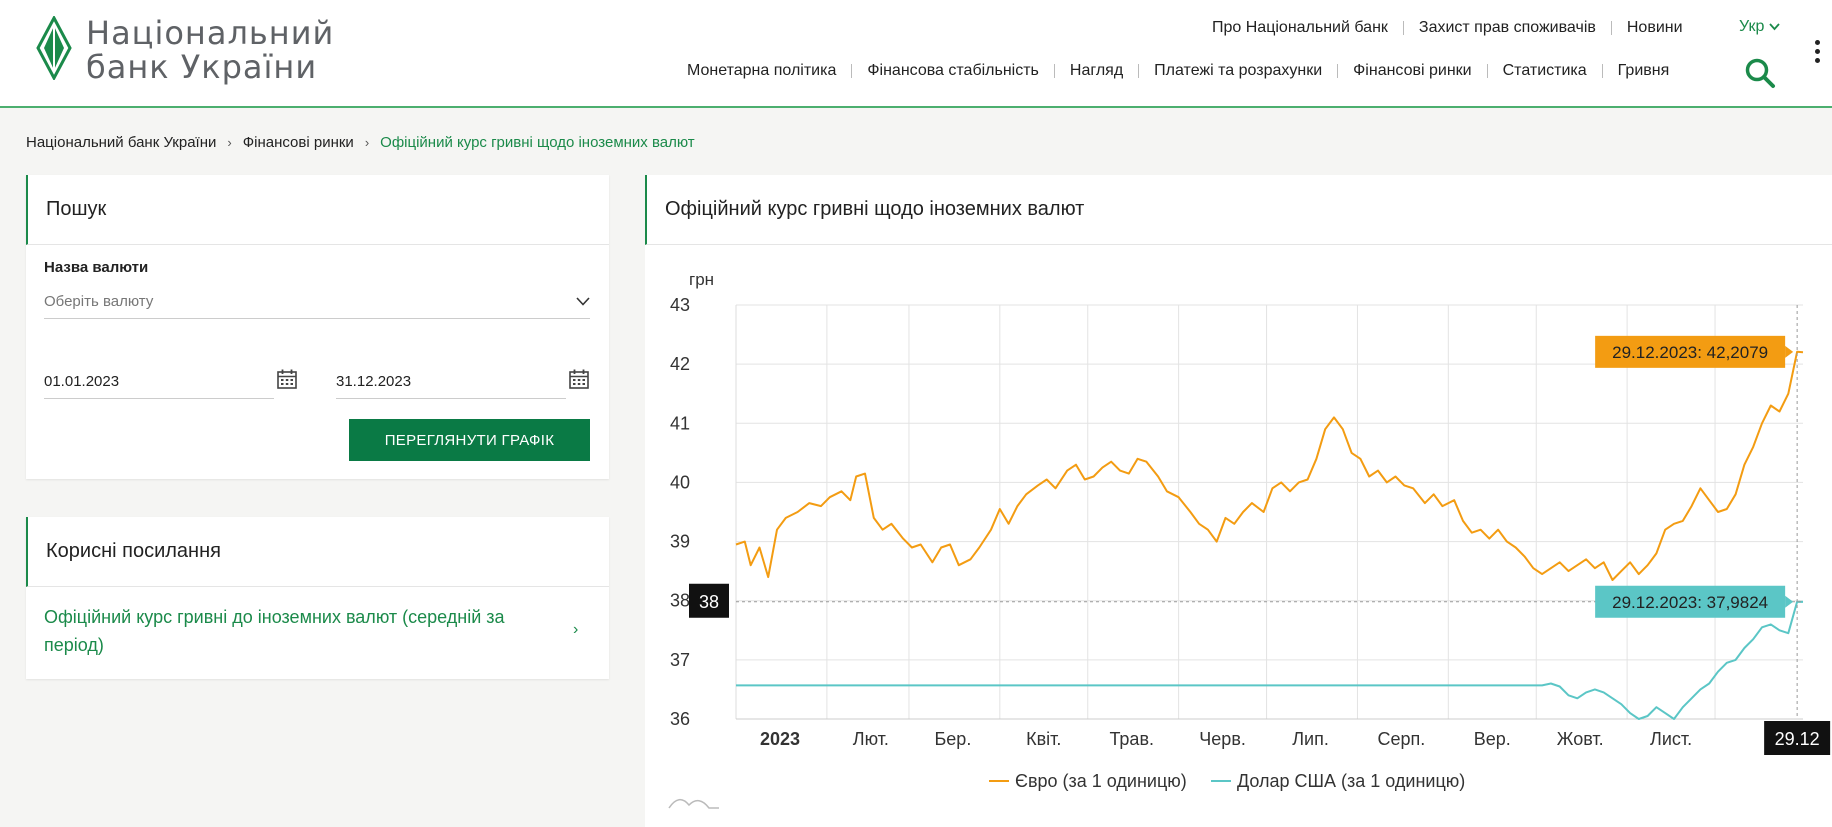  What do you see at coordinates (210, 33) in the screenshot?
I see `logo-line-1: Національний` at bounding box center [210, 33].